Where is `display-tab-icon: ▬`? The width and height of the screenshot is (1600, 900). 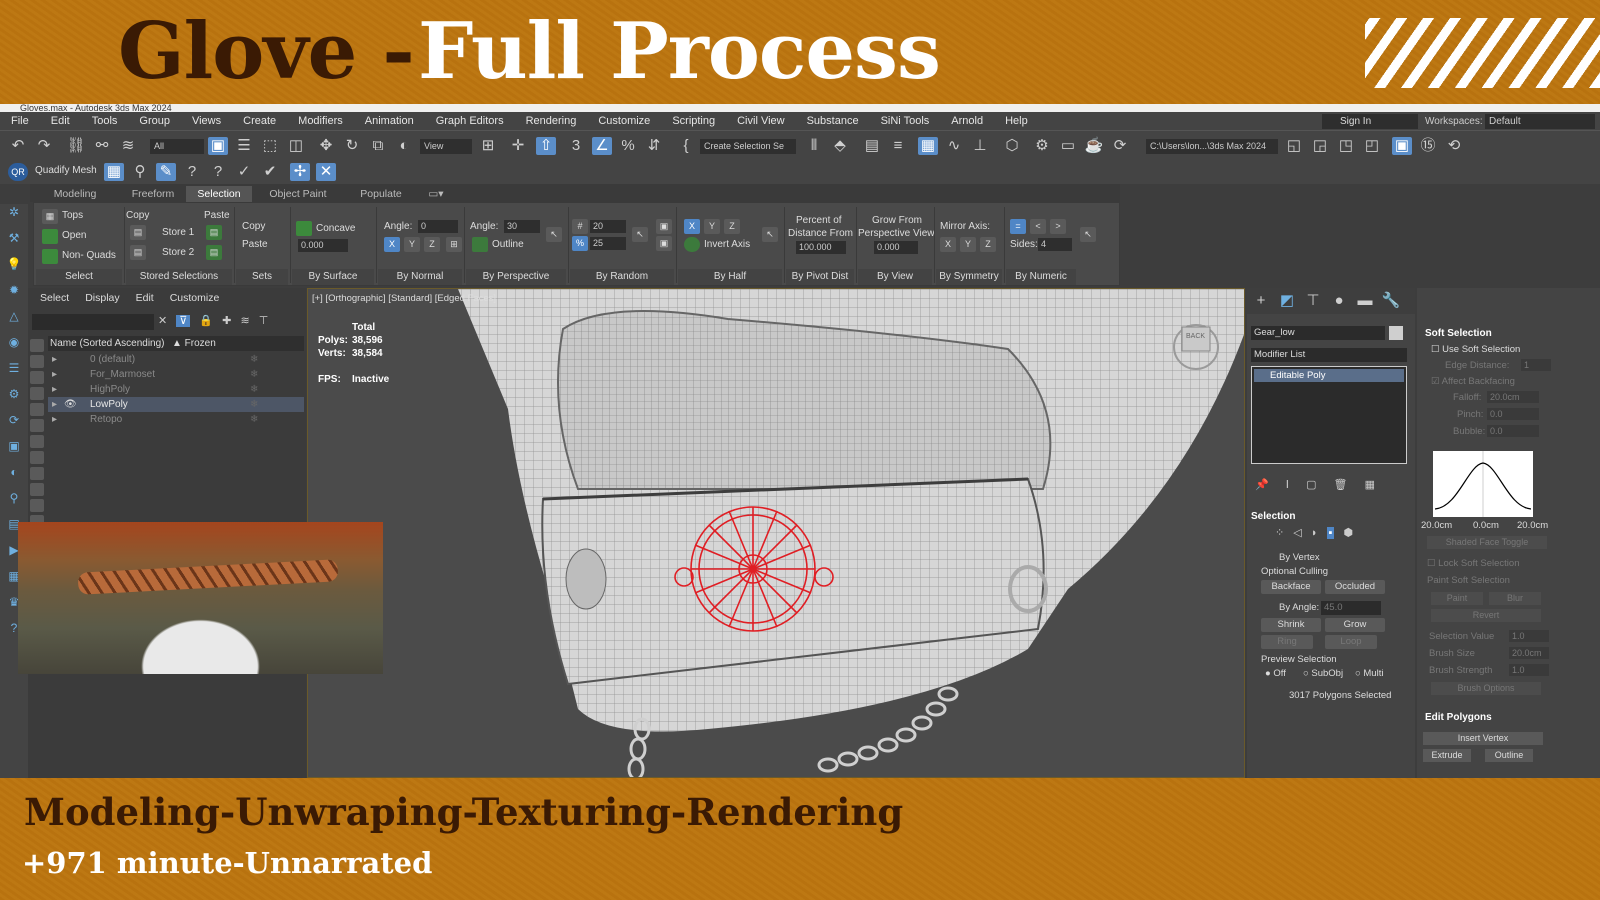 display-tab-icon: ▬ is located at coordinates (1365, 301).